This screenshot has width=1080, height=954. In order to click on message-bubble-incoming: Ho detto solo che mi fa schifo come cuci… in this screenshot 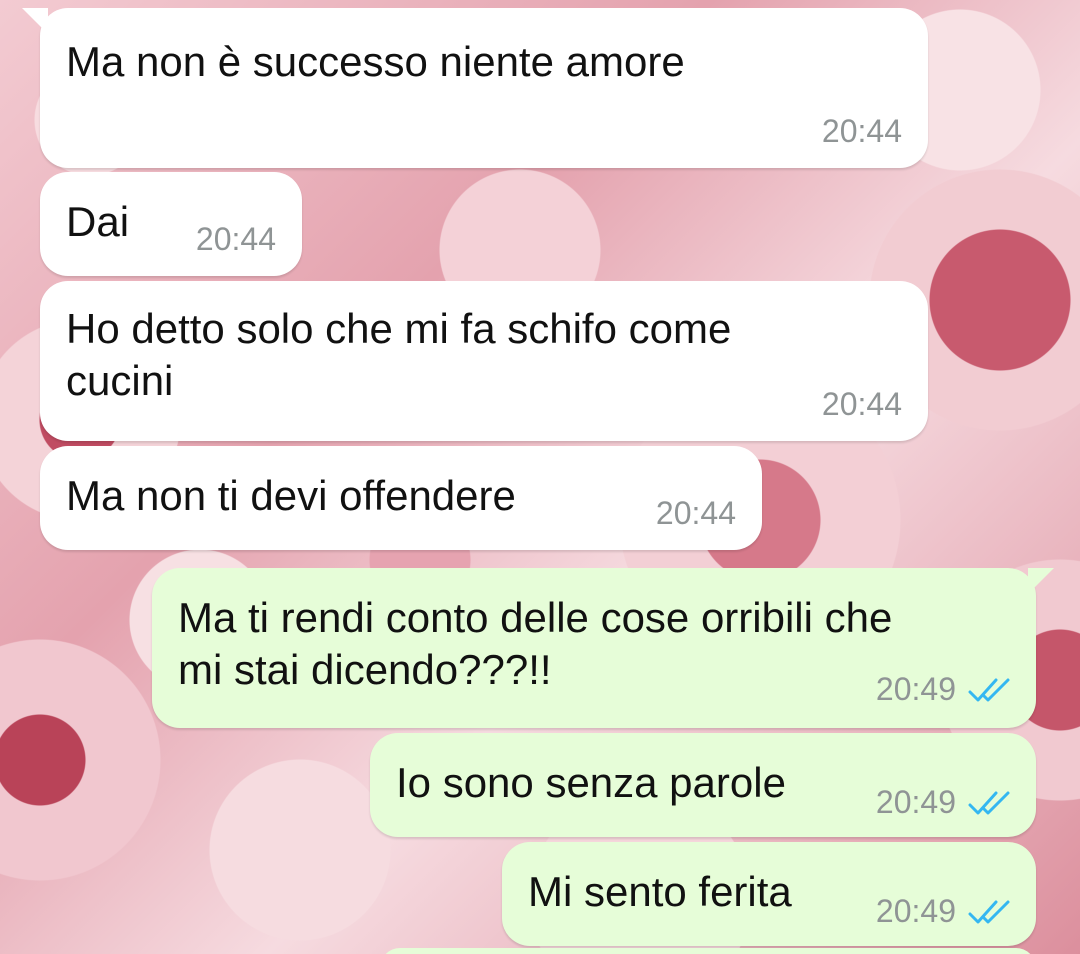, I will do `click(484, 361)`.